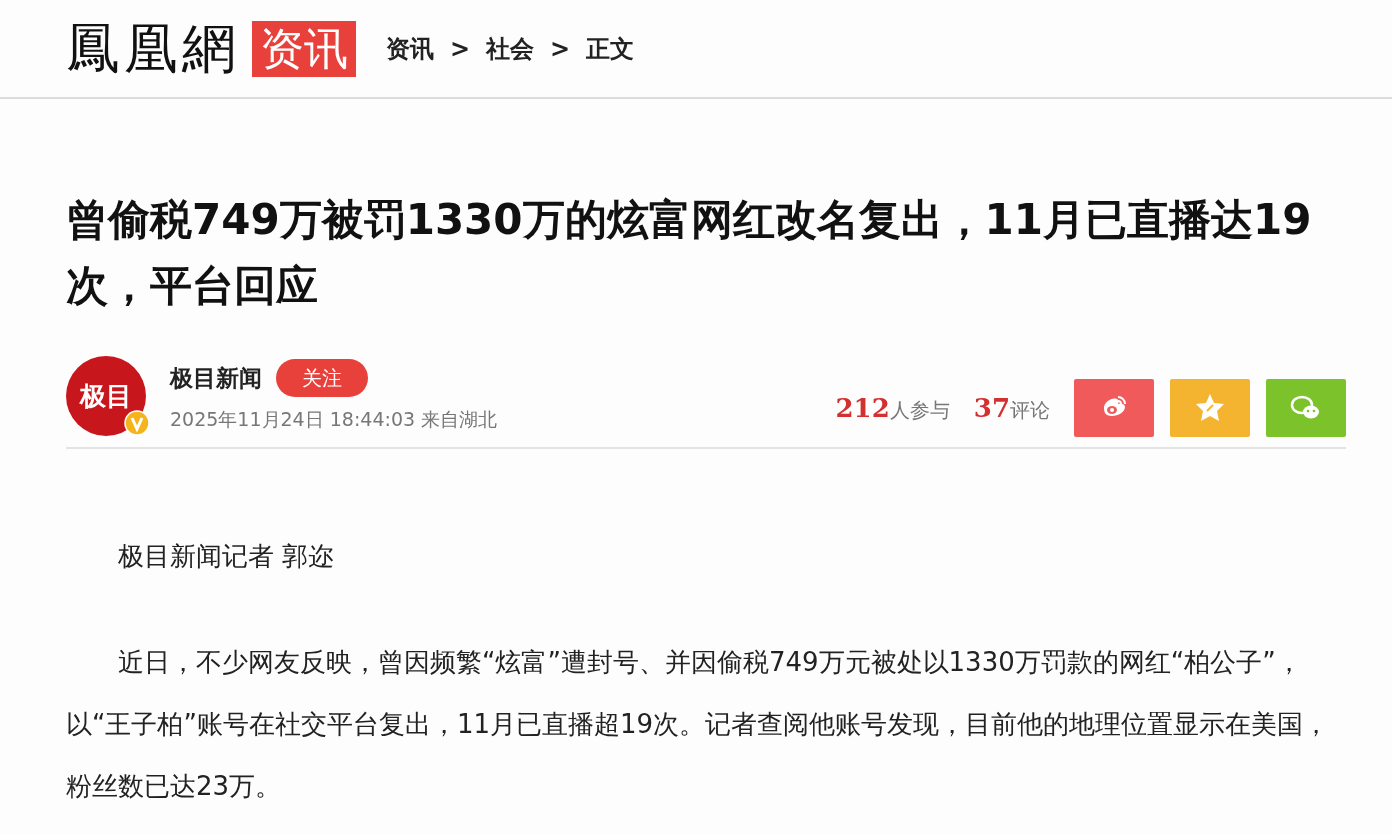 This screenshot has height=834, width=1392. Describe the element at coordinates (991, 408) in the screenshot. I see `stat-count: 37` at that location.